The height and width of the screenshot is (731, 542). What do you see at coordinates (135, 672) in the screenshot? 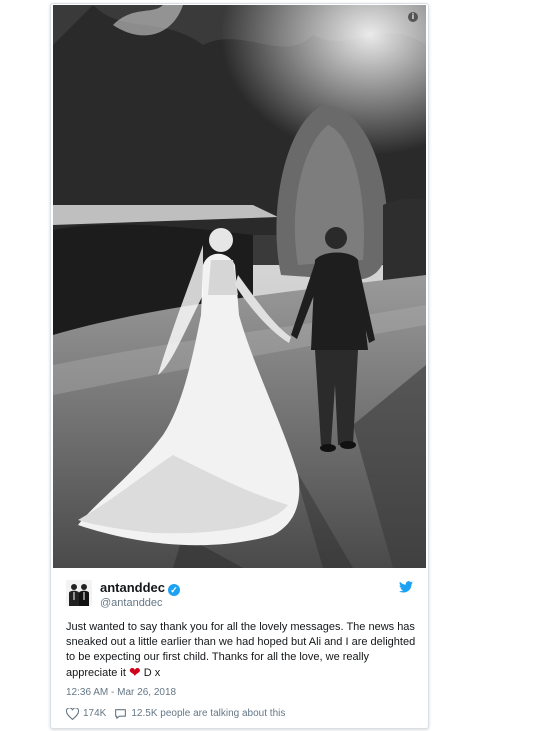
I see `red-heart-emoji-icon: ❤` at bounding box center [135, 672].